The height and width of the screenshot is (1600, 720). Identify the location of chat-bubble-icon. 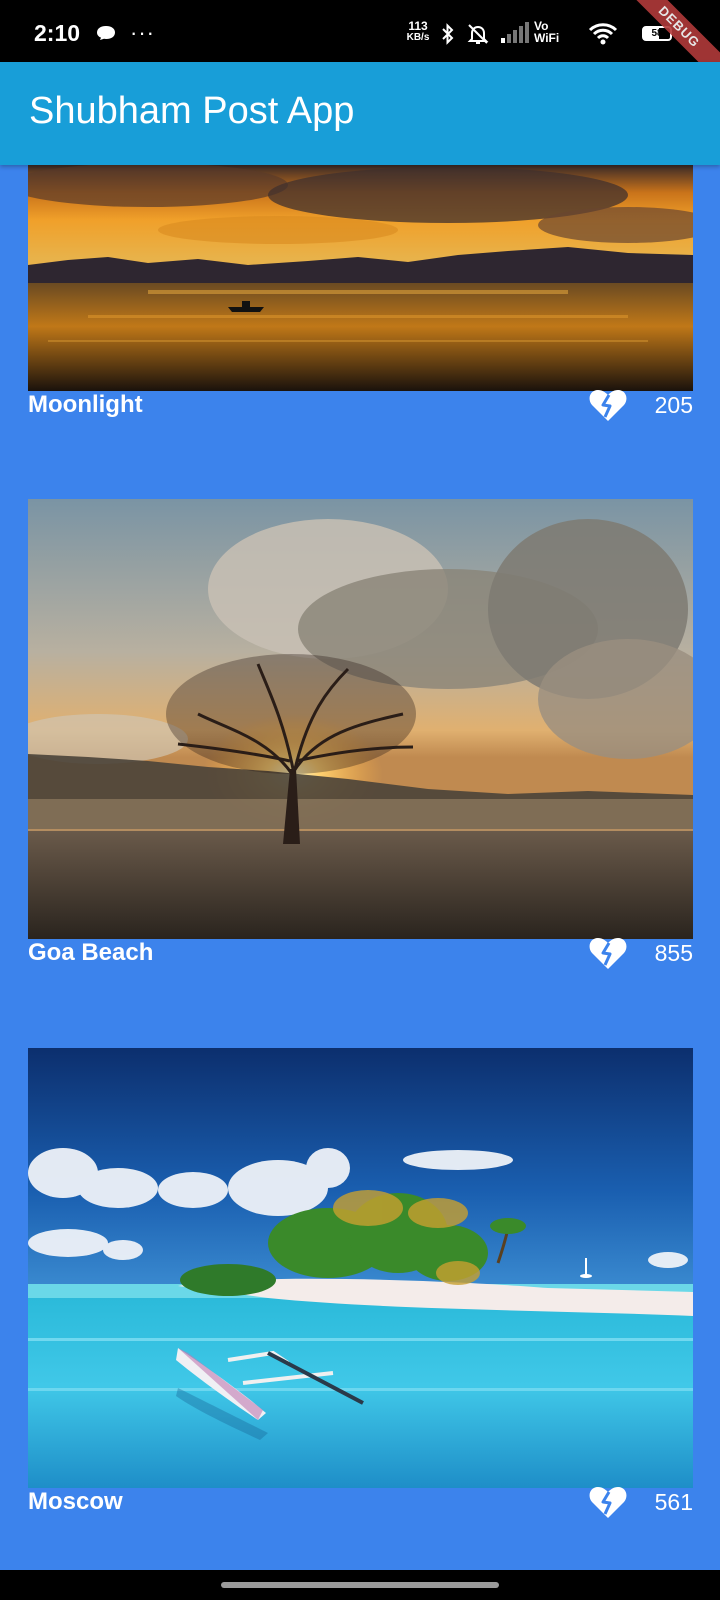
(106, 33).